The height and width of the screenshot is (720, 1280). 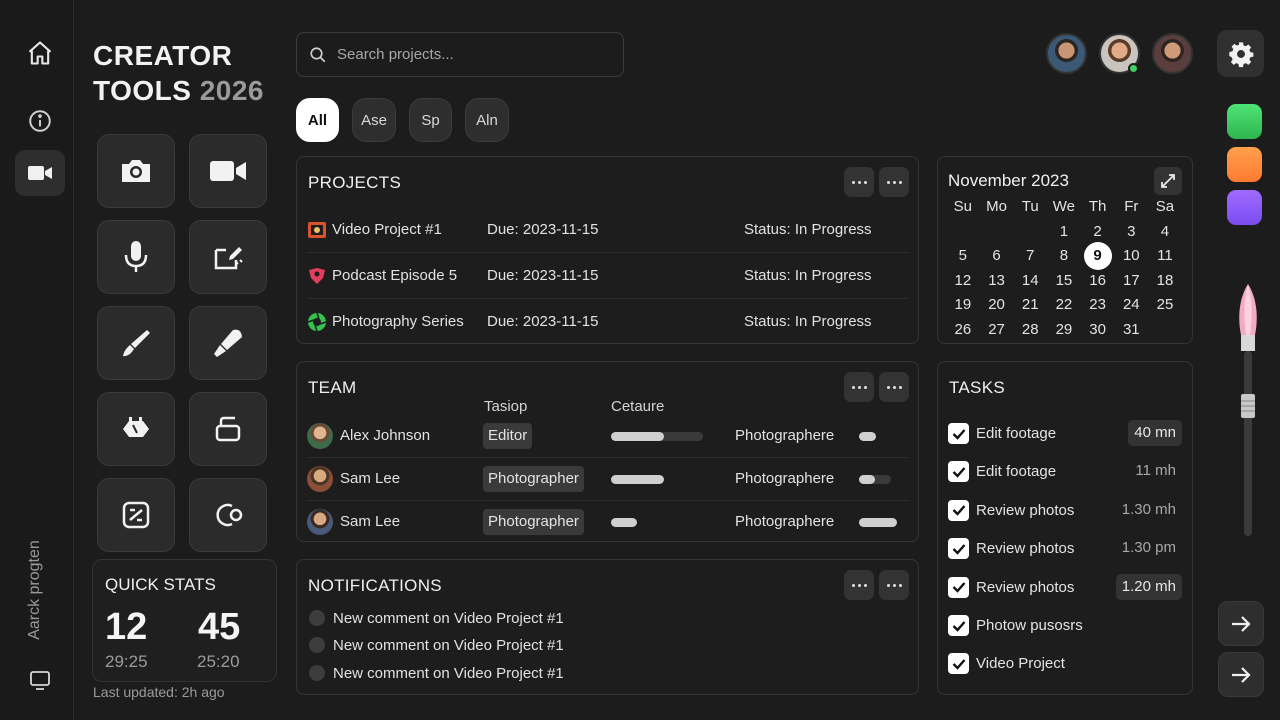 I want to click on home-icon, so click(x=40, y=53).